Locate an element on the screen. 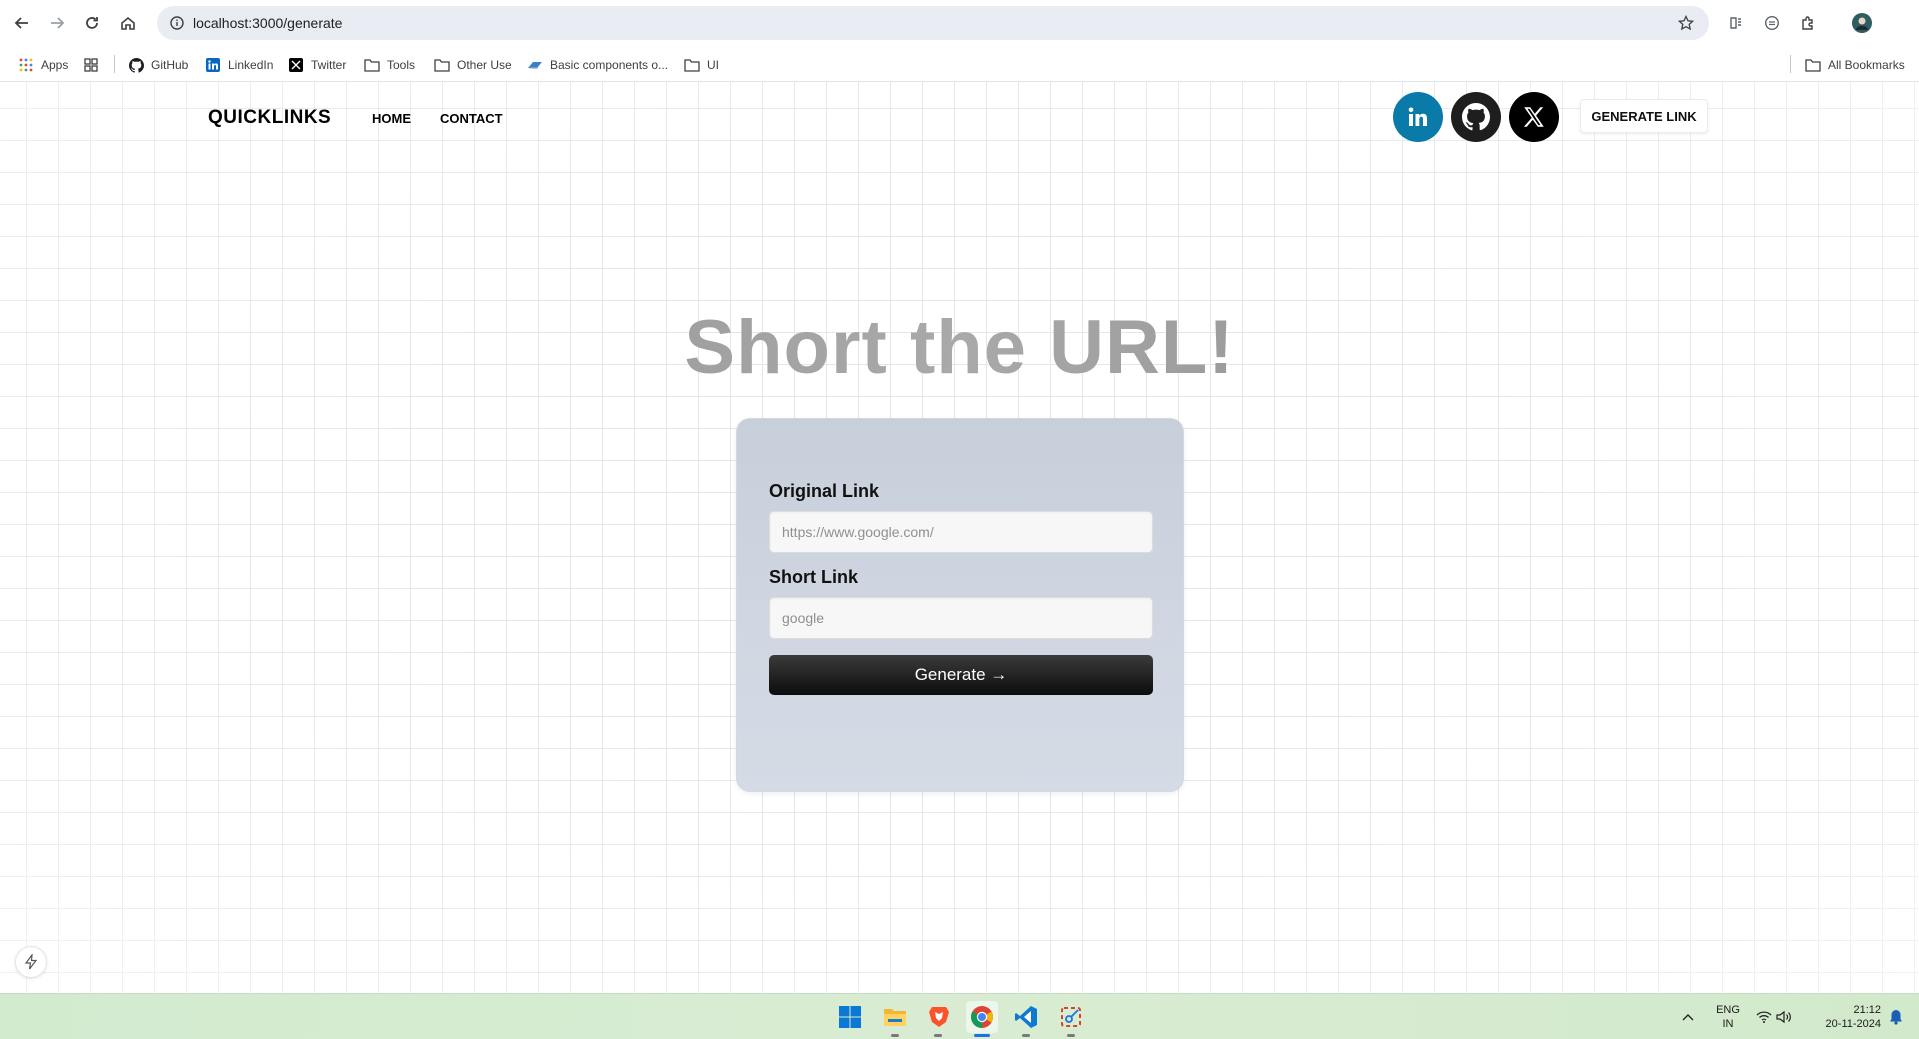 Image resolution: width=1919 pixels, height=1039 pixels. profile-avatar is located at coordinates (1862, 23).